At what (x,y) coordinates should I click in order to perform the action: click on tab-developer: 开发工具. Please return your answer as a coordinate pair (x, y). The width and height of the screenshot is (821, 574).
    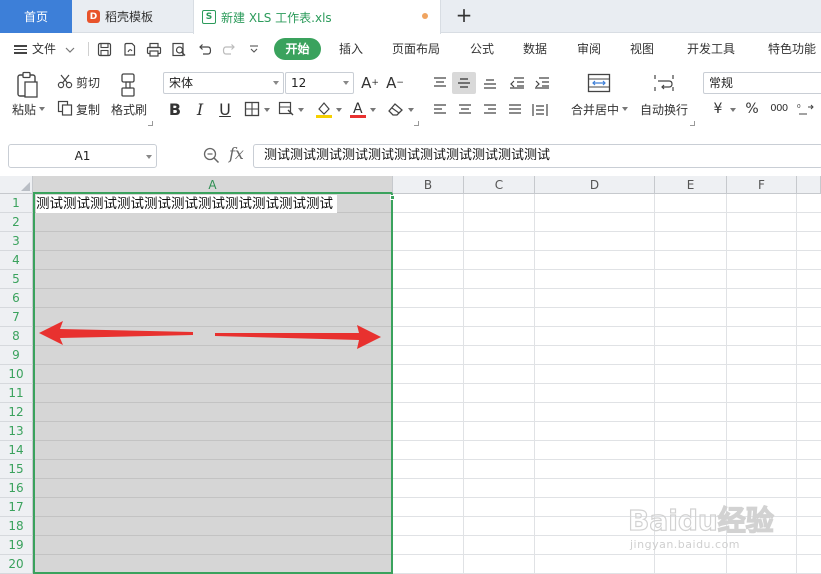
    Looking at the image, I should click on (711, 49).